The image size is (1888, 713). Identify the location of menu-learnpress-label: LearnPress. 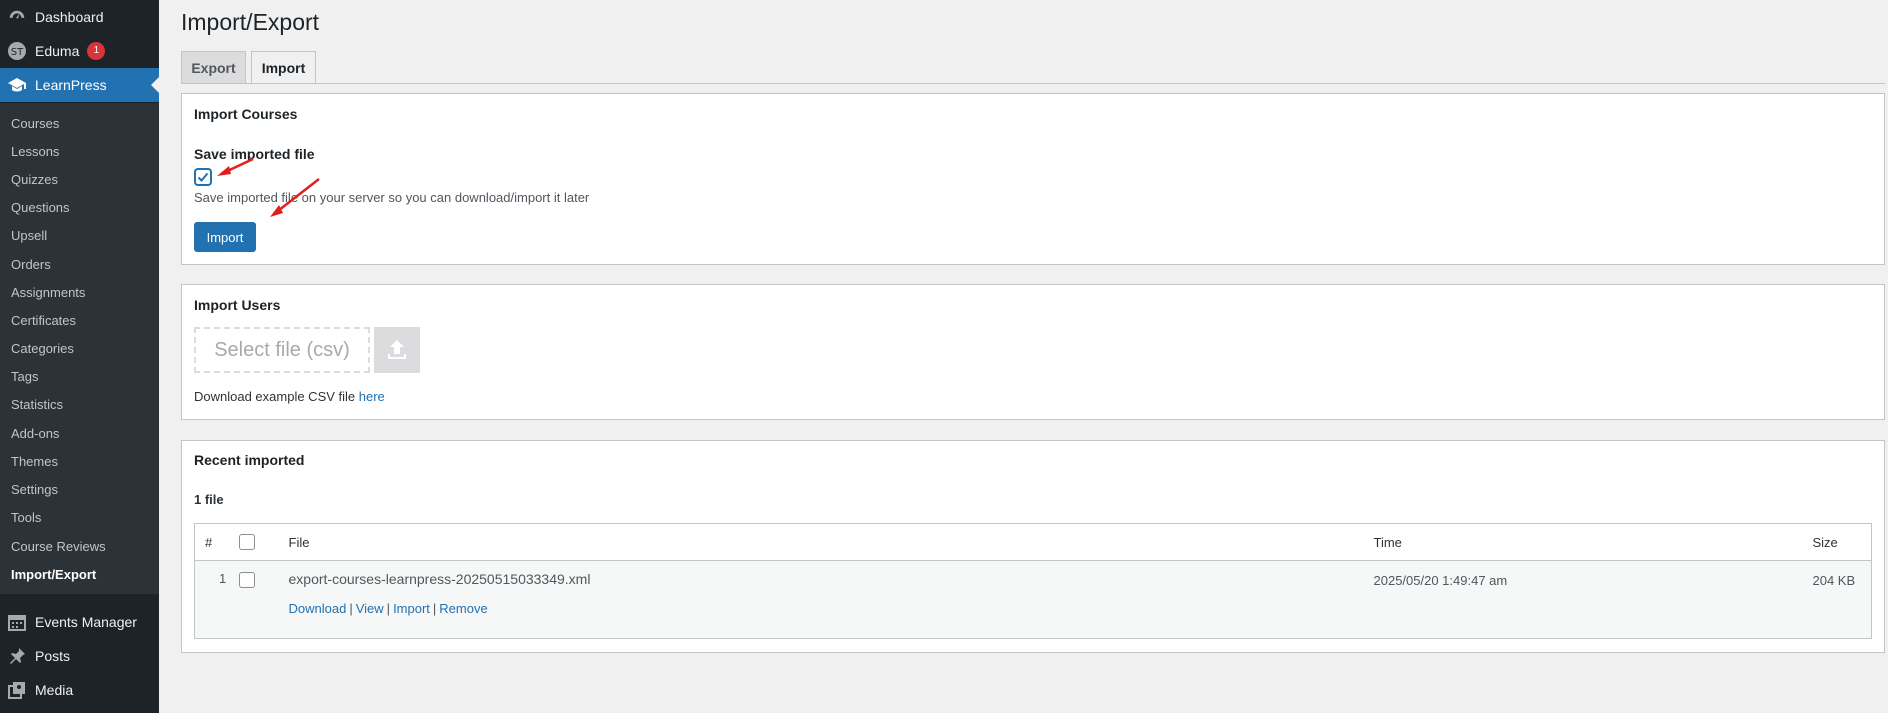
(71, 85).